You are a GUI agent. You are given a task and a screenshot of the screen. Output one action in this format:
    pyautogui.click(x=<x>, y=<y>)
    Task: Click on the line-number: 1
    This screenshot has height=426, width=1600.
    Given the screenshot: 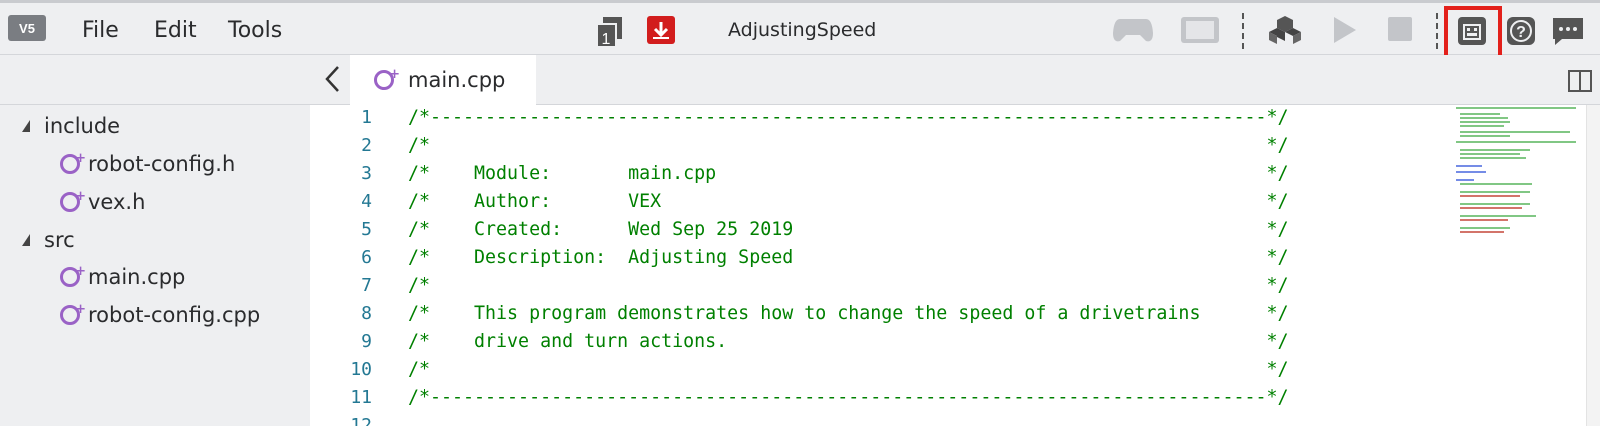 What is the action you would take?
    pyautogui.click(x=366, y=117)
    